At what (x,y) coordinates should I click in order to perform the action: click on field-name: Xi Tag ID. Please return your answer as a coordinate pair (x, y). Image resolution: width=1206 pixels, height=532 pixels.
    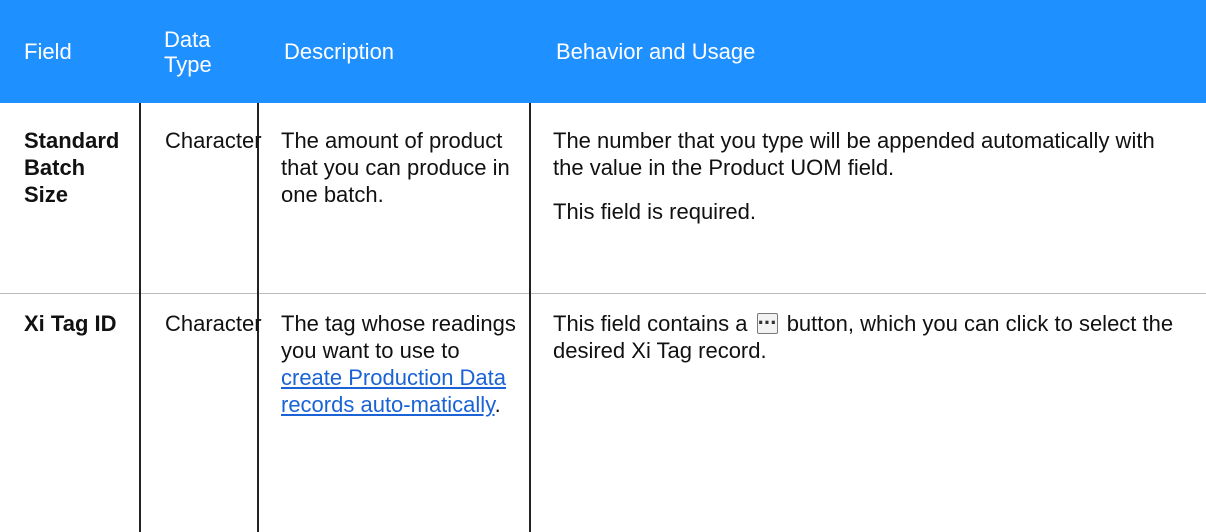
    Looking at the image, I should click on (70, 413).